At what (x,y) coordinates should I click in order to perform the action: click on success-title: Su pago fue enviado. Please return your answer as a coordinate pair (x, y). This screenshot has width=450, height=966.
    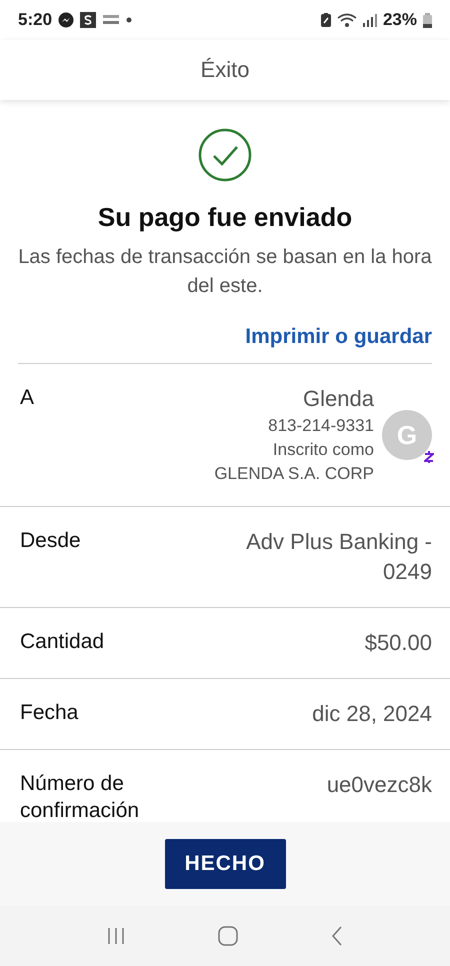
    Looking at the image, I should click on (225, 217).